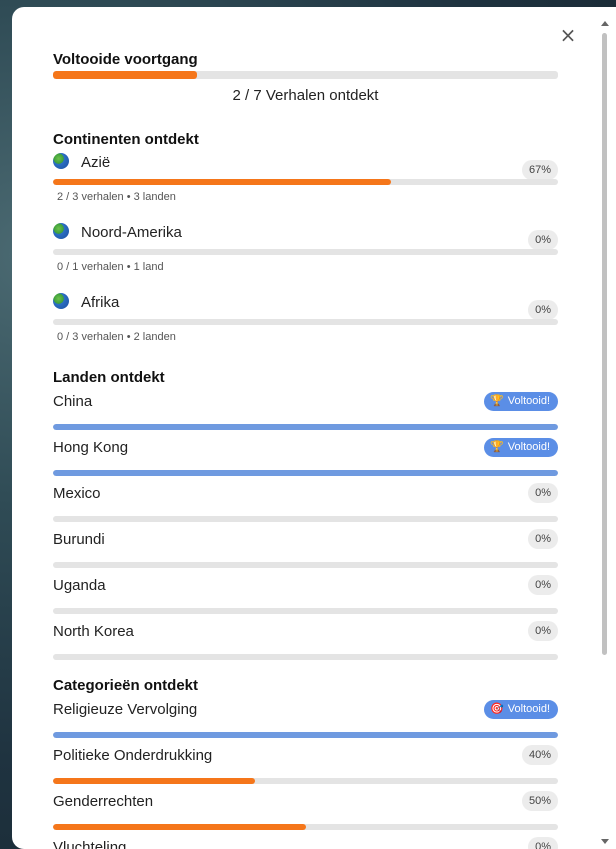  Describe the element at coordinates (605, 841) in the screenshot. I see `scroll-down-arrow-icon` at that location.